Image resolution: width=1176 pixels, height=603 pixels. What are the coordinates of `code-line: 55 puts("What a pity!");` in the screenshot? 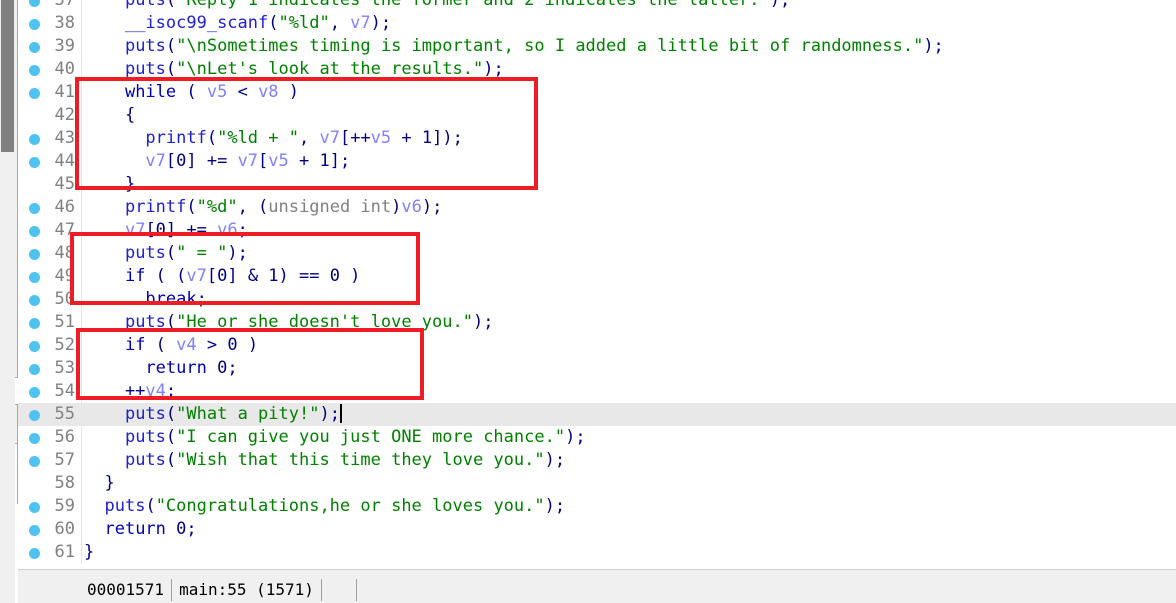 It's located at (597, 414).